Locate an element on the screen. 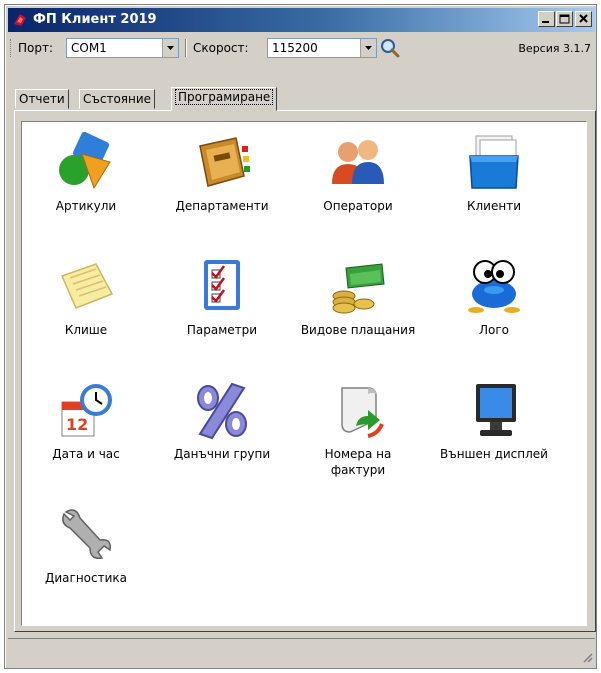 The width and height of the screenshot is (601, 673). speed-dropdown-button is located at coordinates (368, 48).